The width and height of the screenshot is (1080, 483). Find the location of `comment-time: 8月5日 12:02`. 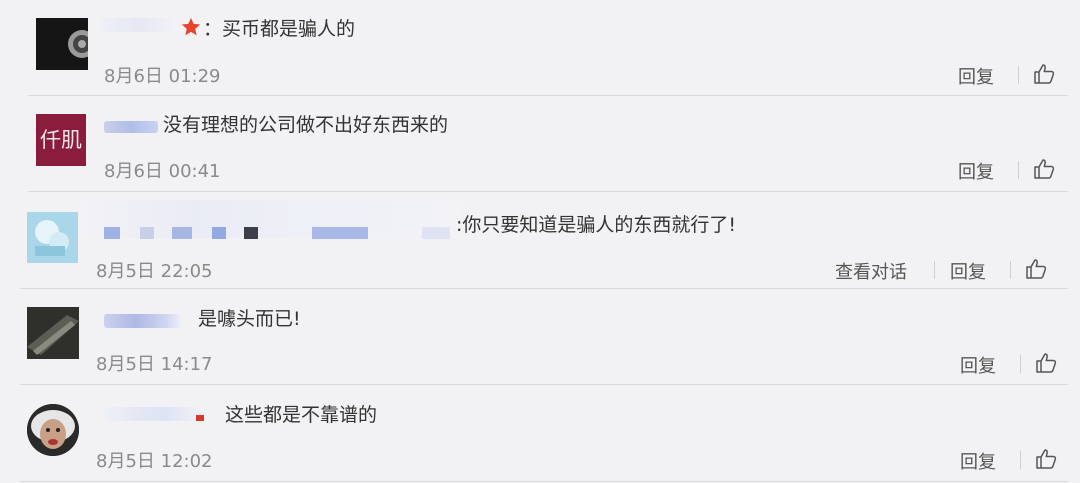

comment-time: 8月5日 12:02 is located at coordinates (154, 461).